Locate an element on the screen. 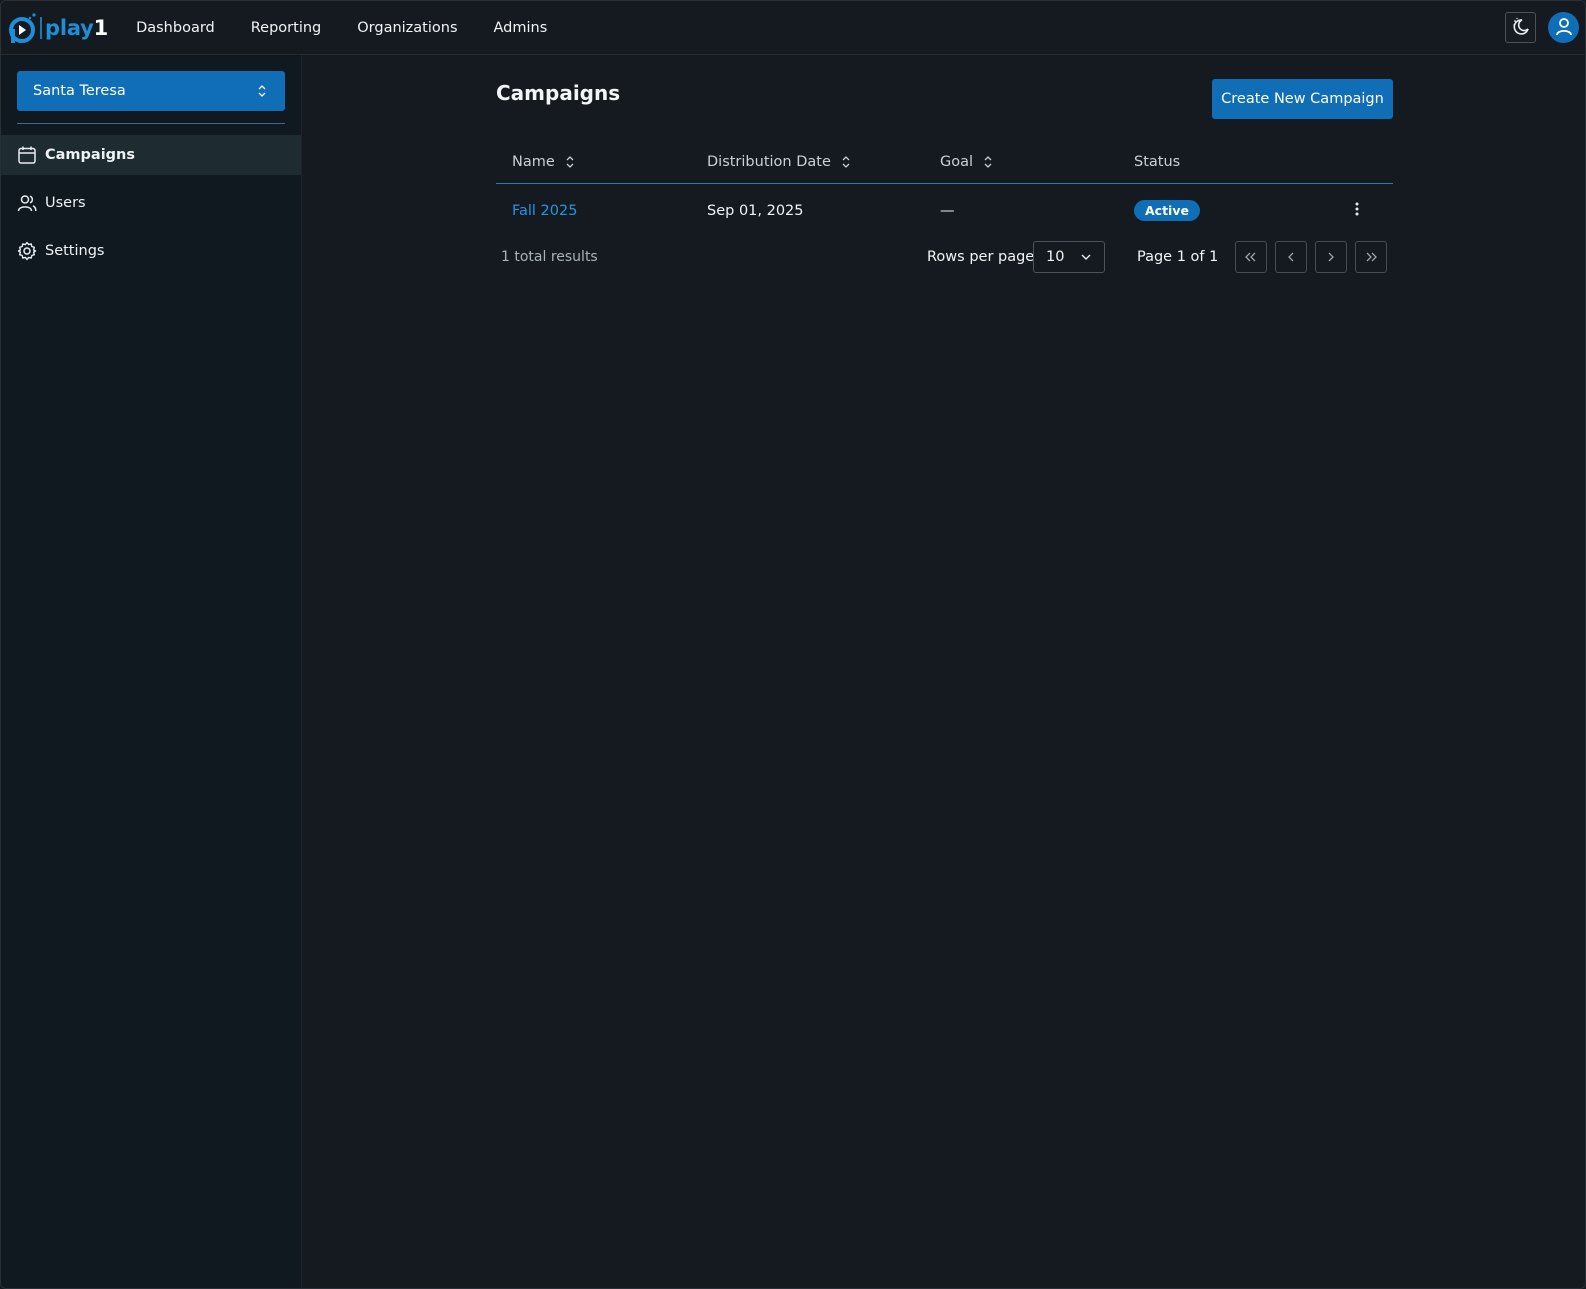 This screenshot has width=1586, height=1289. column-label: Goal is located at coordinates (957, 161).